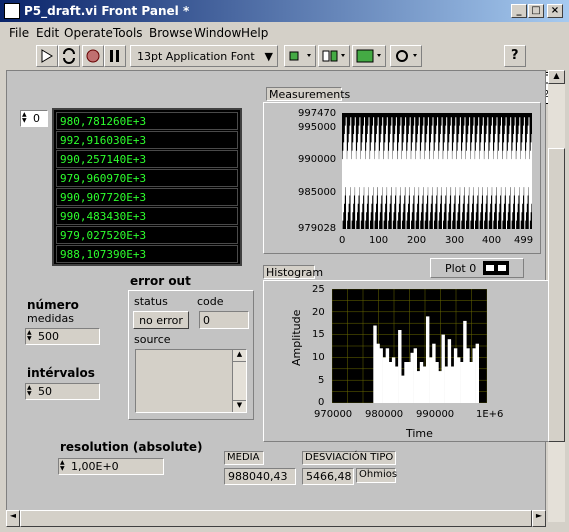 The width and height of the screenshot is (569, 532). What do you see at coordinates (62, 336) in the screenshot?
I see `numero-medidas-control: ▲ ▼ 500` at bounding box center [62, 336].